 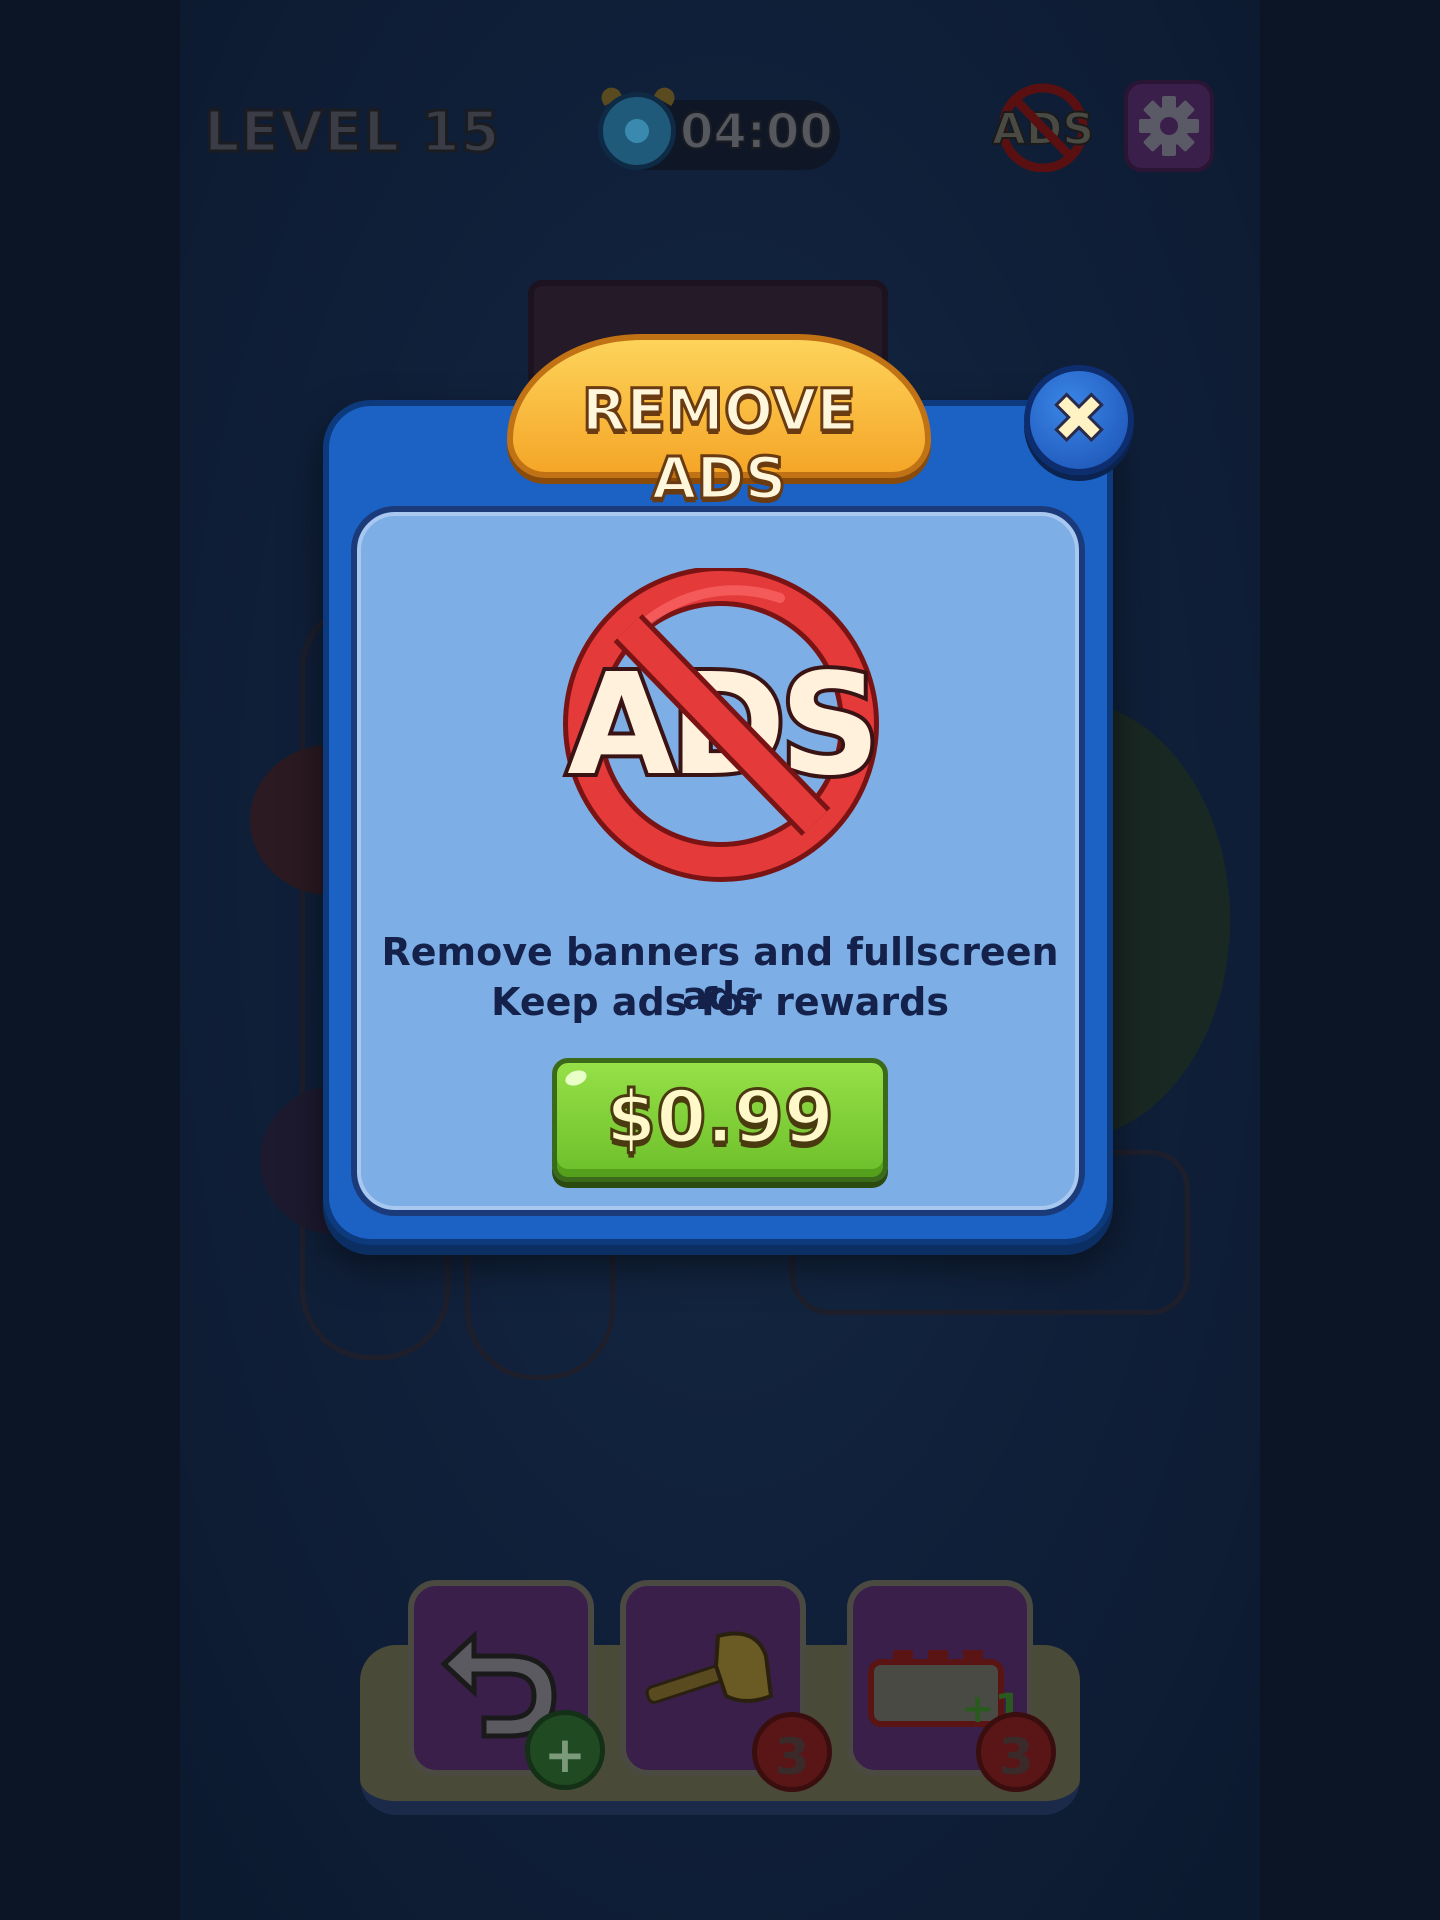 What do you see at coordinates (1016, 1752) in the screenshot?
I see `extra-tube-count-badge: 3` at bounding box center [1016, 1752].